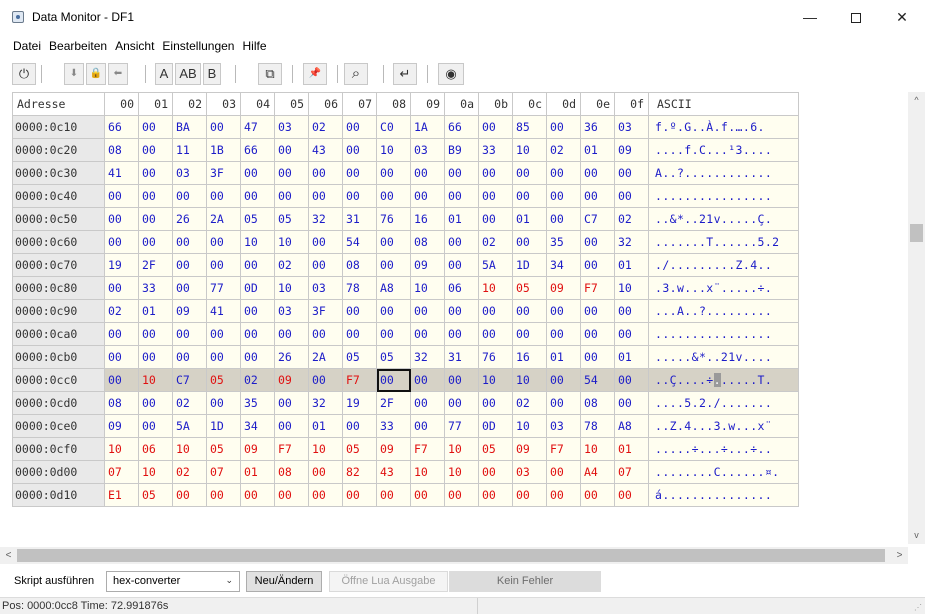  What do you see at coordinates (223, 219) in the screenshot?
I see `byte-cell: 2A` at bounding box center [223, 219].